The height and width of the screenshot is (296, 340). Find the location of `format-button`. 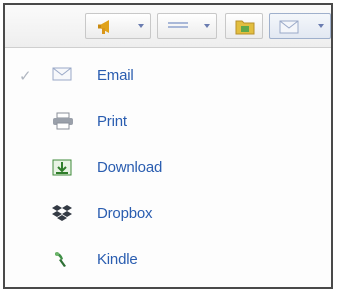

format-button is located at coordinates (187, 26).